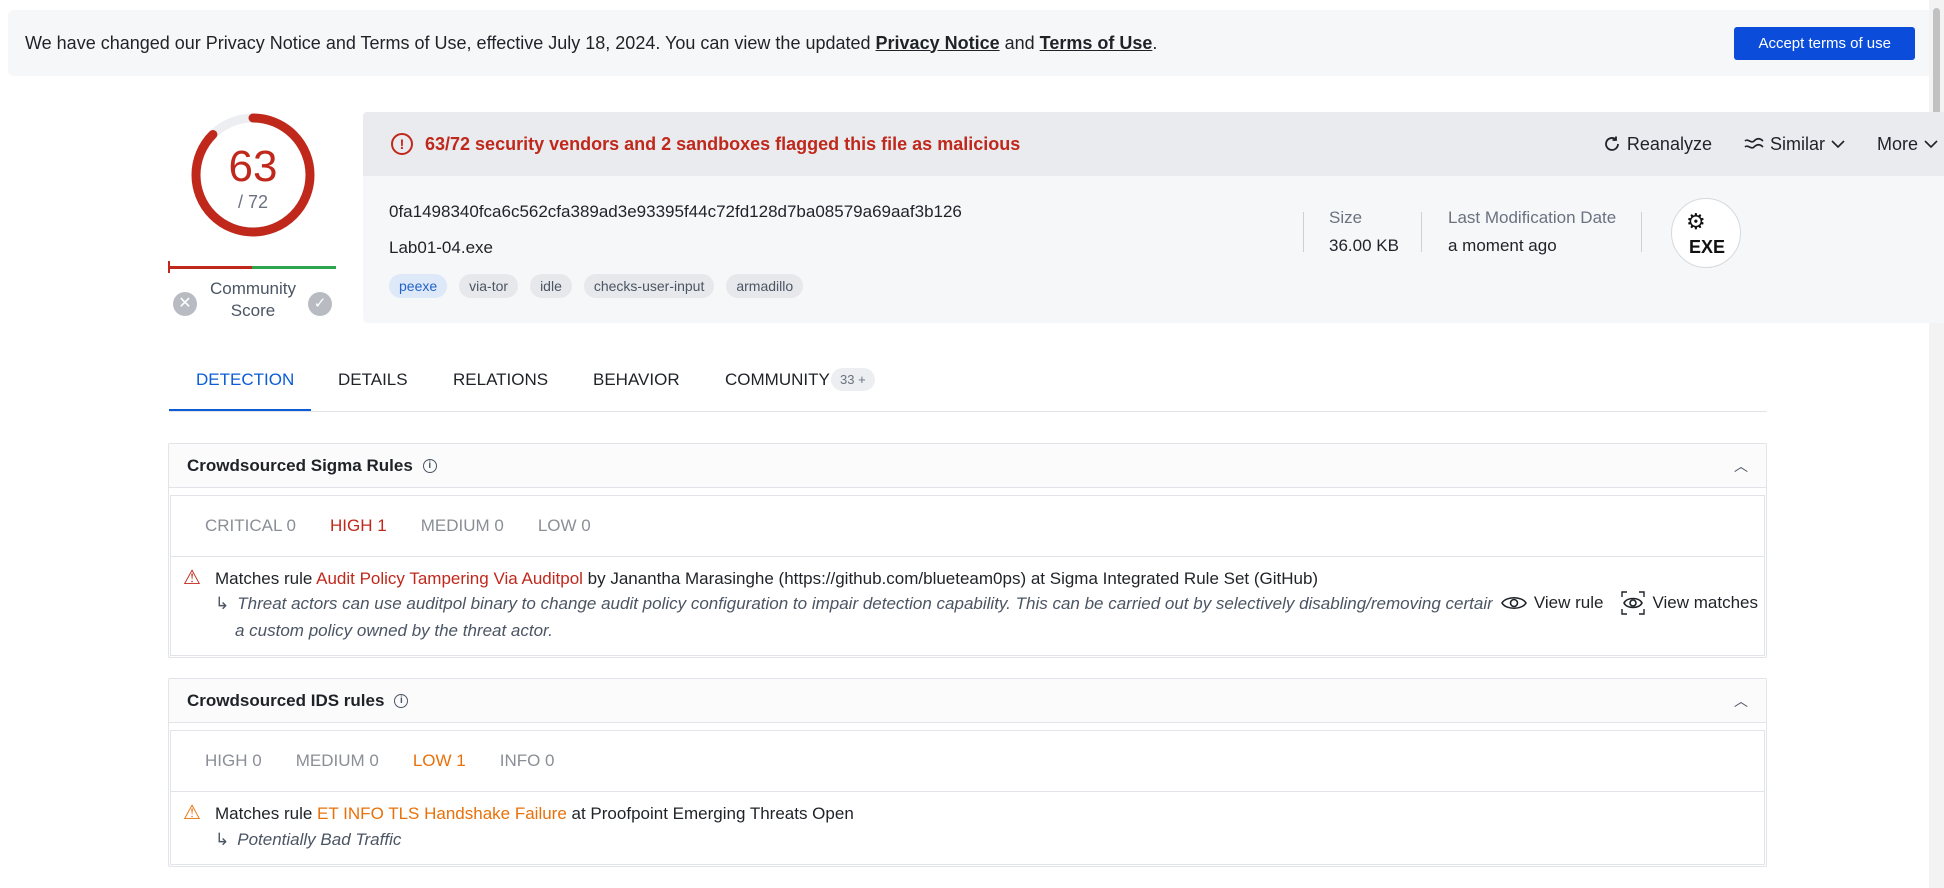 Image resolution: width=1944 pixels, height=888 pixels. Describe the element at coordinates (1754, 143) in the screenshot. I see `similar-icon` at that location.